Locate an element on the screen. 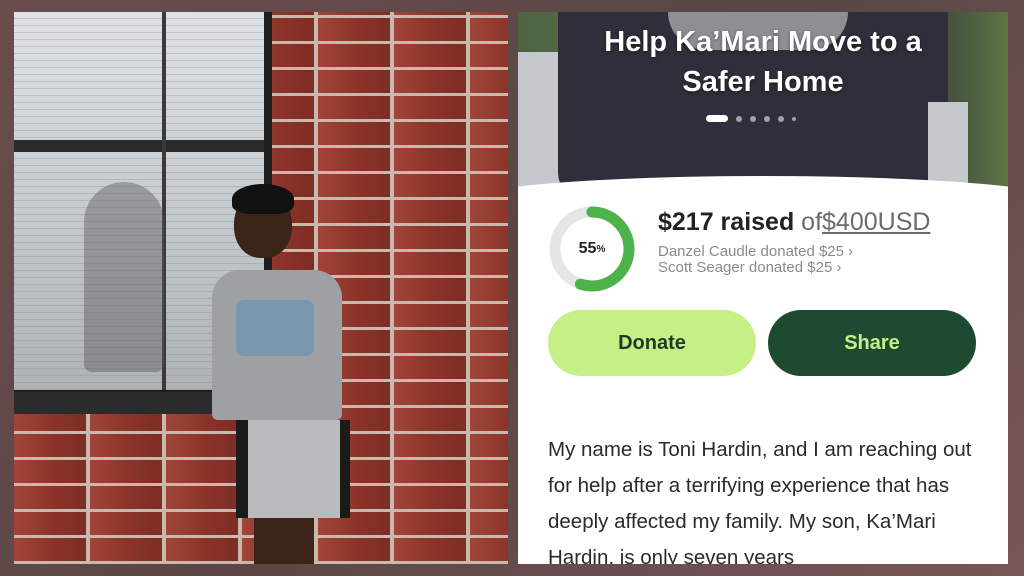  donation-text: Danzel Caudle donated $25 is located at coordinates (751, 251).